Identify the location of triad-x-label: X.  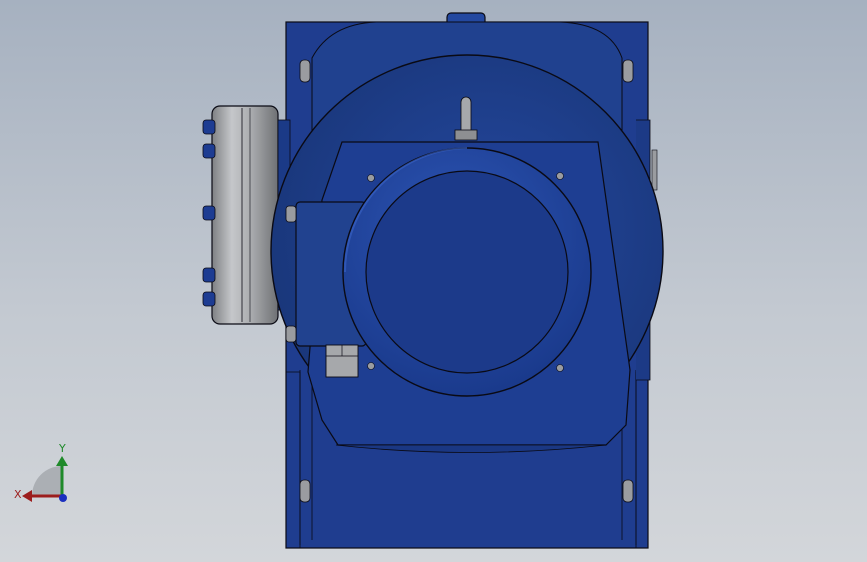
(18, 494).